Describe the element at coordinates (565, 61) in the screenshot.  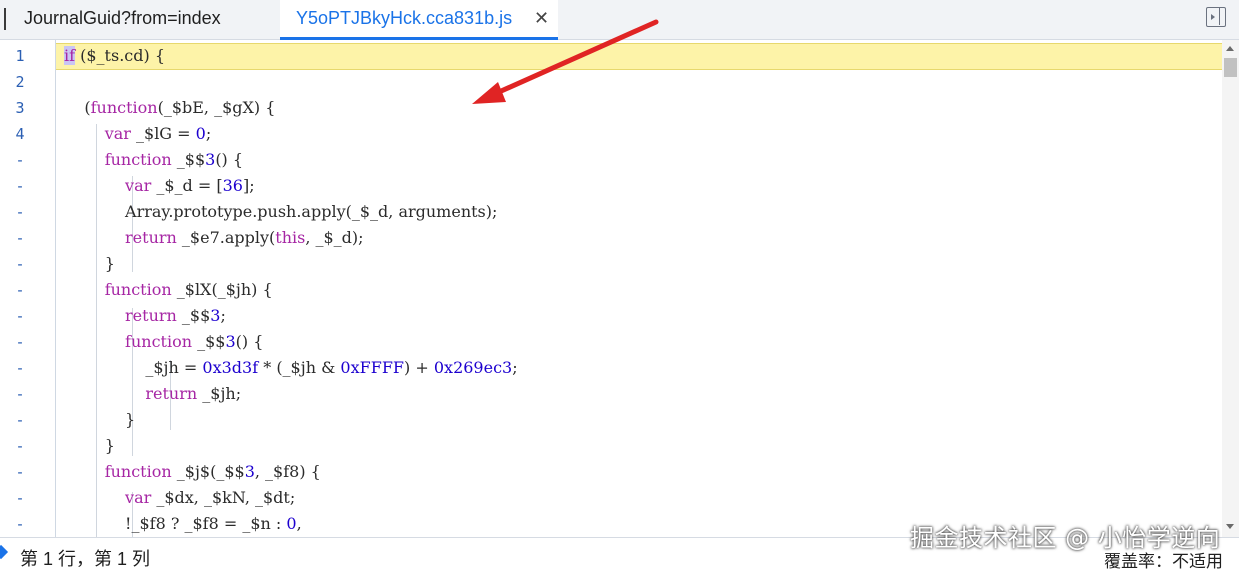
I see `annotation-arrow` at that location.